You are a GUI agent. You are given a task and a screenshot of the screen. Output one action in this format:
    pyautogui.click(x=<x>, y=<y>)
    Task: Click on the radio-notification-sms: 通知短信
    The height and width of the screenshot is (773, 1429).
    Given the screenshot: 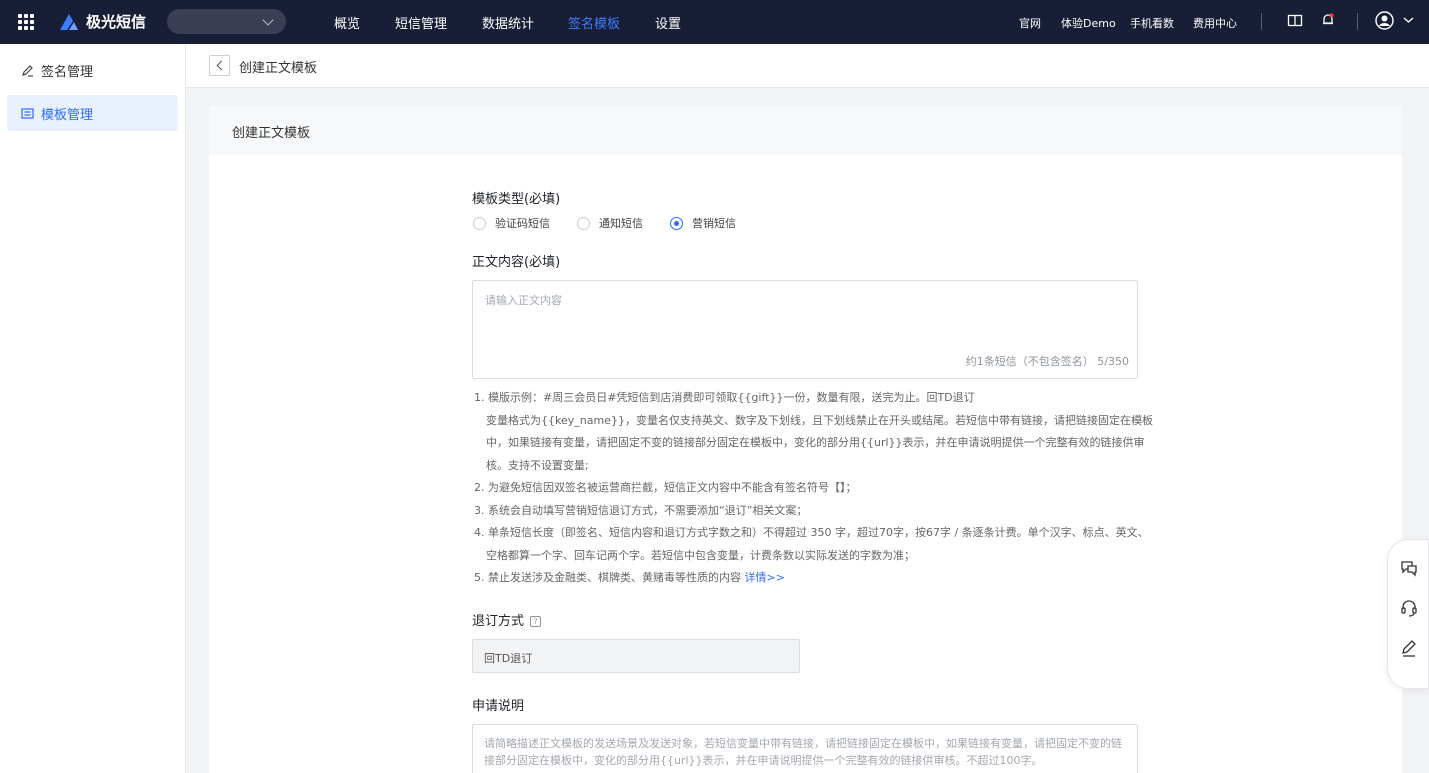 What is the action you would take?
    pyautogui.click(x=610, y=223)
    